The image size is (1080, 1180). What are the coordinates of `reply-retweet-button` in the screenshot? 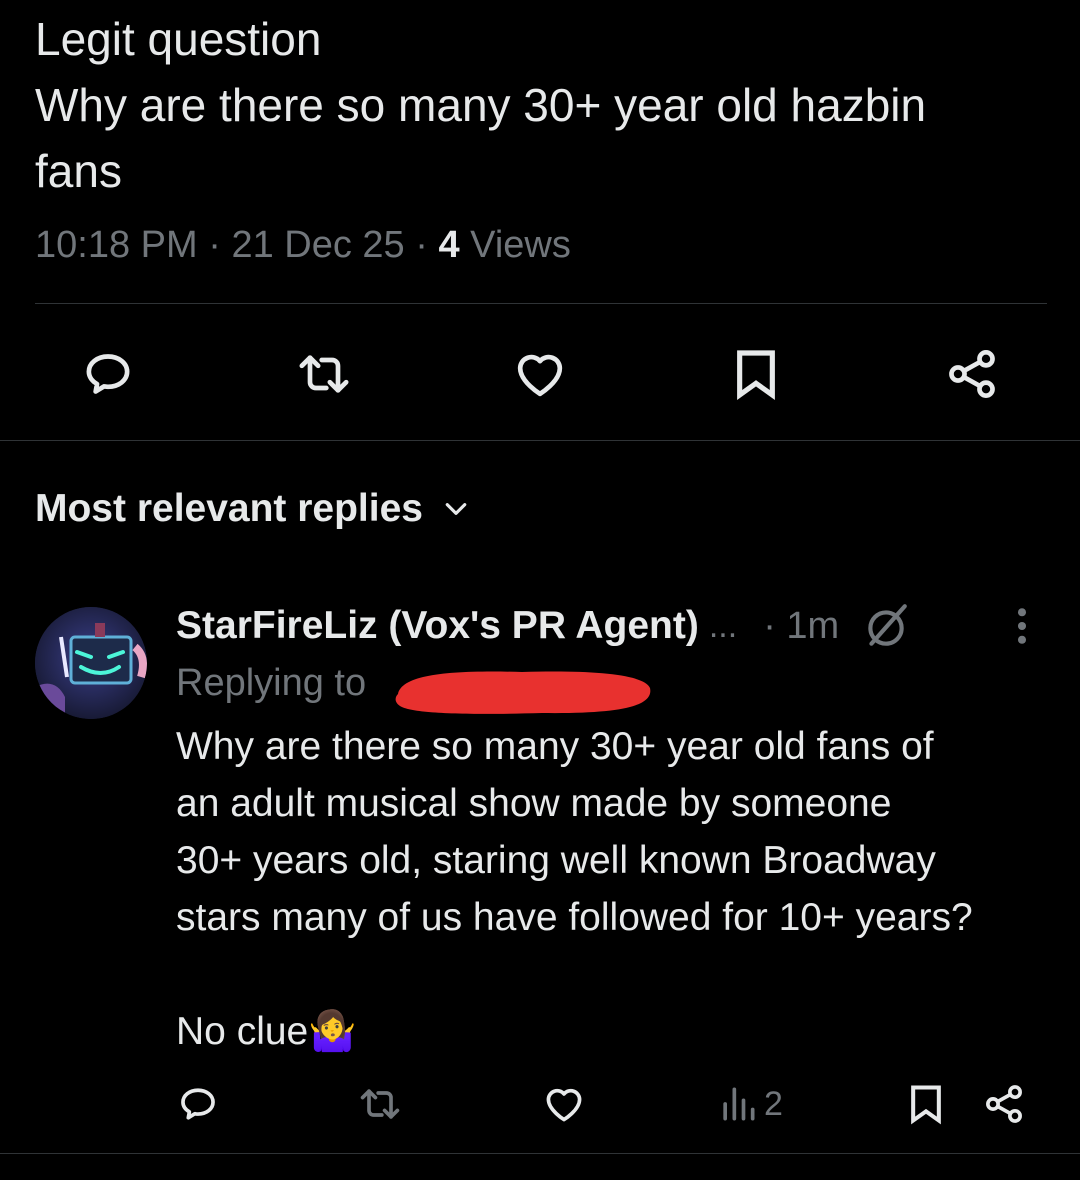 It's located at (380, 1104).